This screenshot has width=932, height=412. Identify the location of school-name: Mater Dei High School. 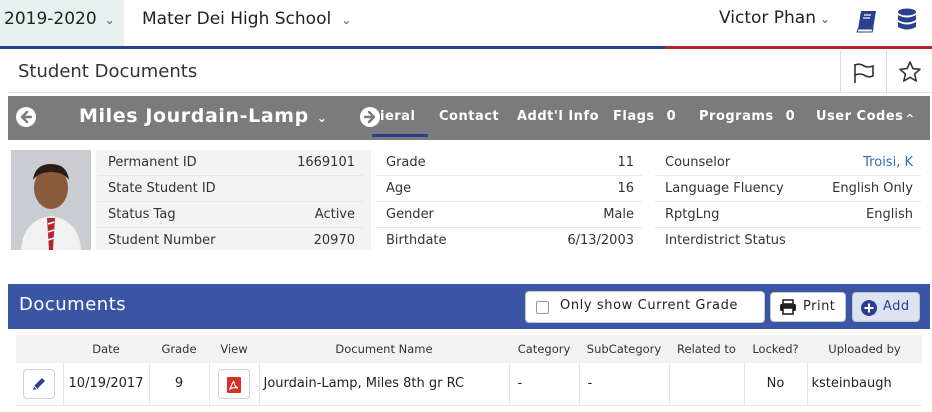
(237, 19).